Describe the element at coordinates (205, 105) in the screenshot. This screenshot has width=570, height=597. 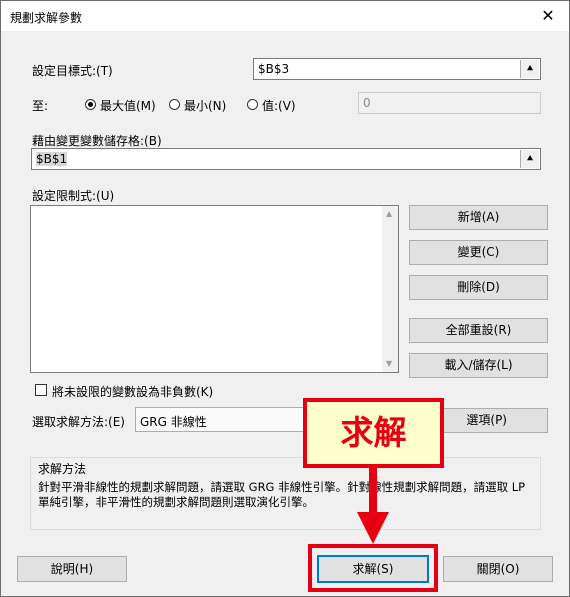
I see `radio-min-label: 最小(N)` at that location.